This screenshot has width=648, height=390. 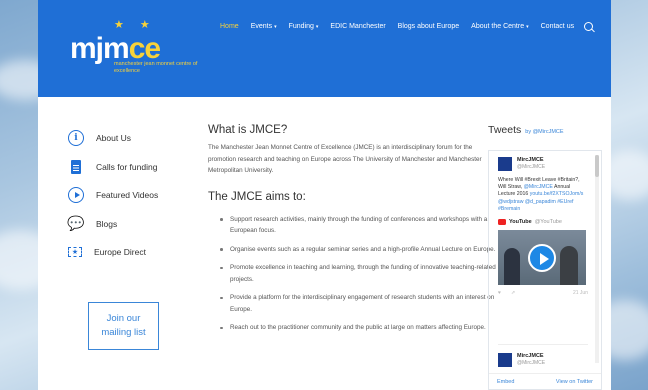 What do you see at coordinates (120, 252) in the screenshot?
I see `sidebar-item-label: Europe Direct` at bounding box center [120, 252].